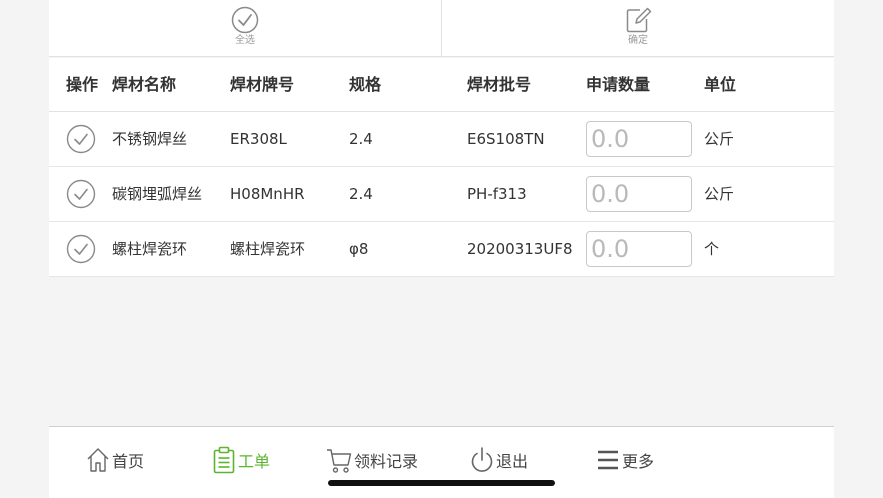 The image size is (883, 498). I want to click on col-header-name: 焊材名称, so click(144, 84).